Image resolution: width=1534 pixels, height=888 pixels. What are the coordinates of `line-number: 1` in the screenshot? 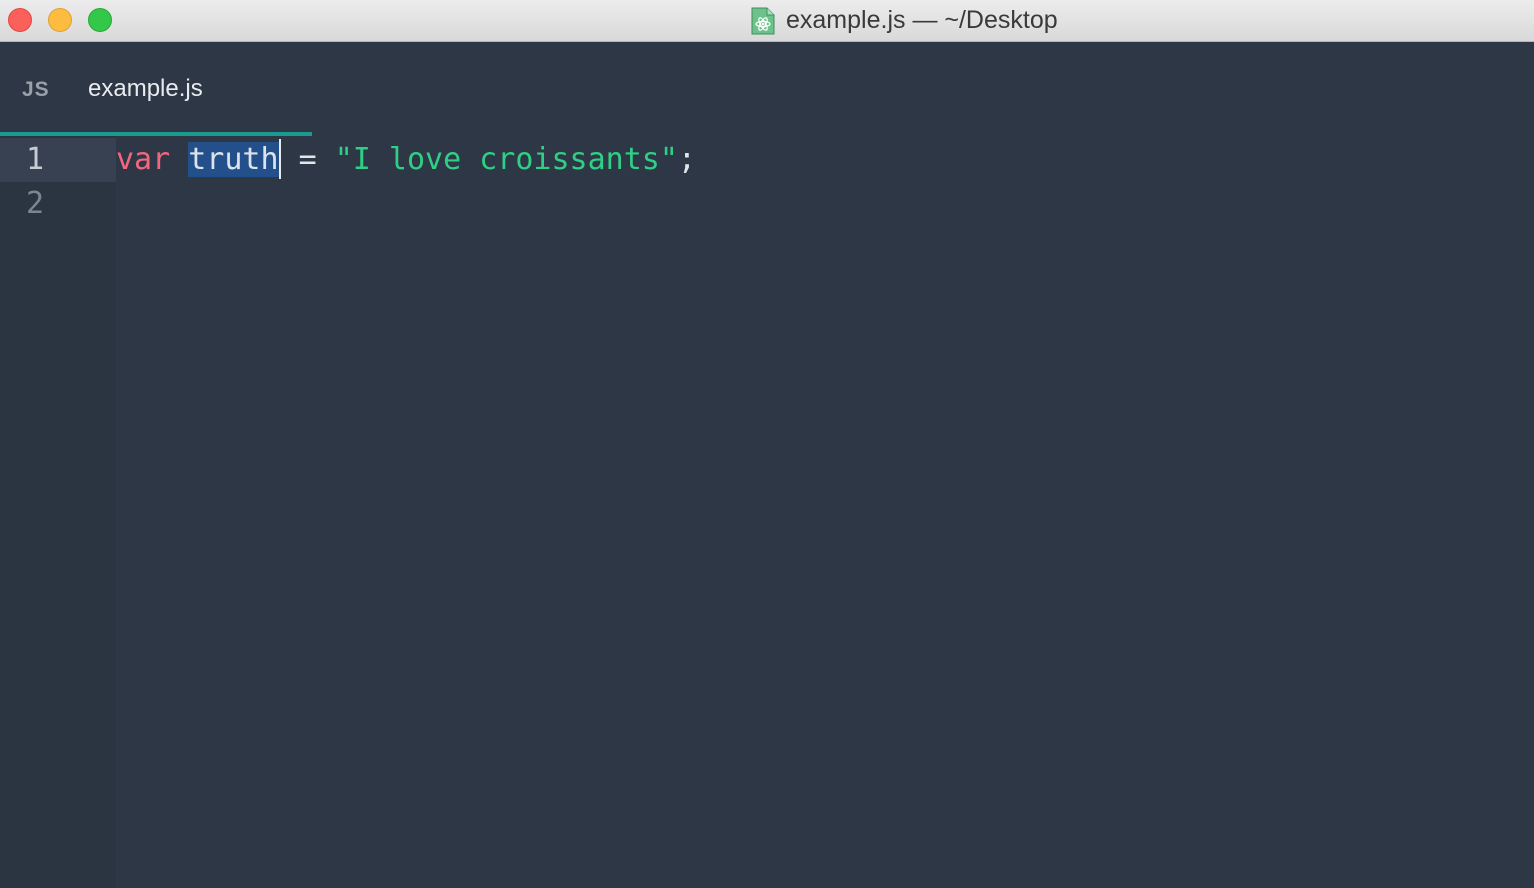 It's located at (22, 160).